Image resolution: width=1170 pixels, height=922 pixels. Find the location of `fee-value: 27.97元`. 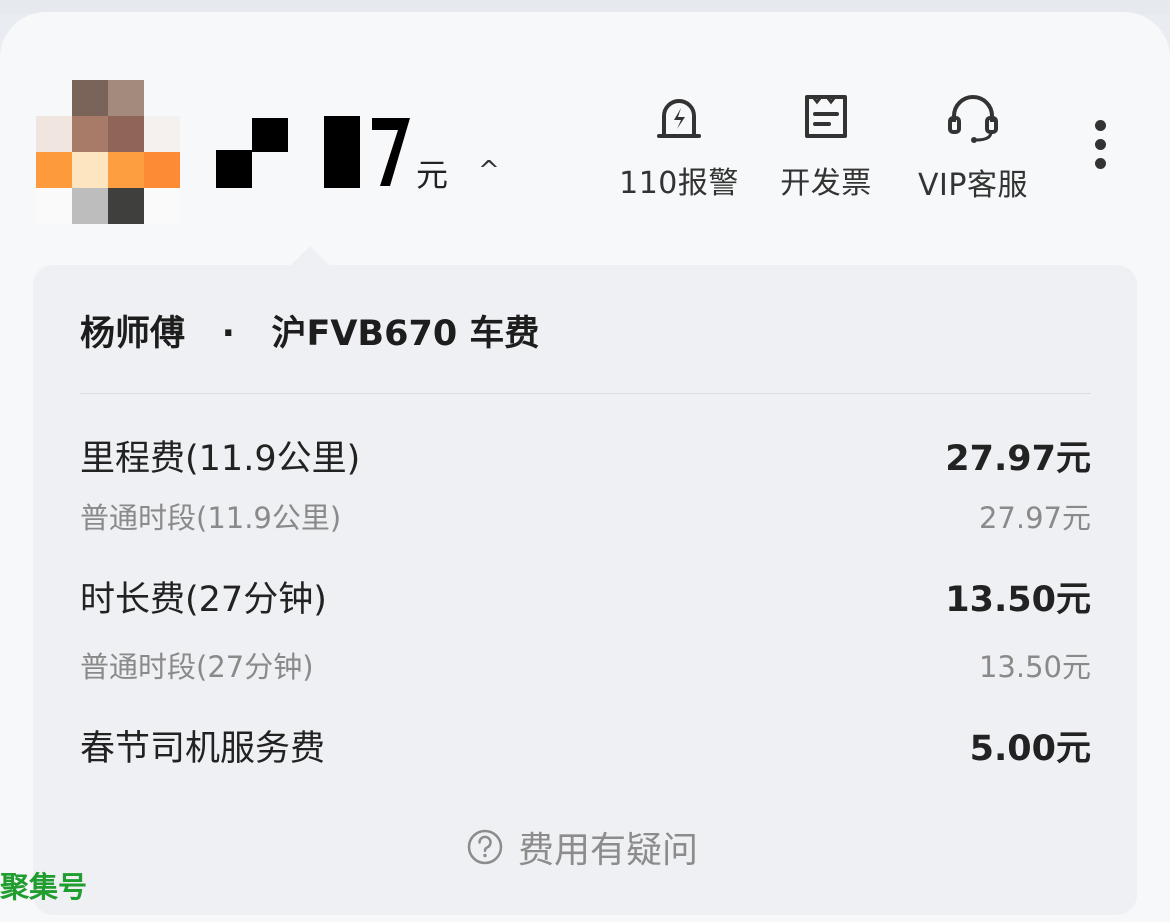

fee-value: 27.97元 is located at coordinates (1018, 459).